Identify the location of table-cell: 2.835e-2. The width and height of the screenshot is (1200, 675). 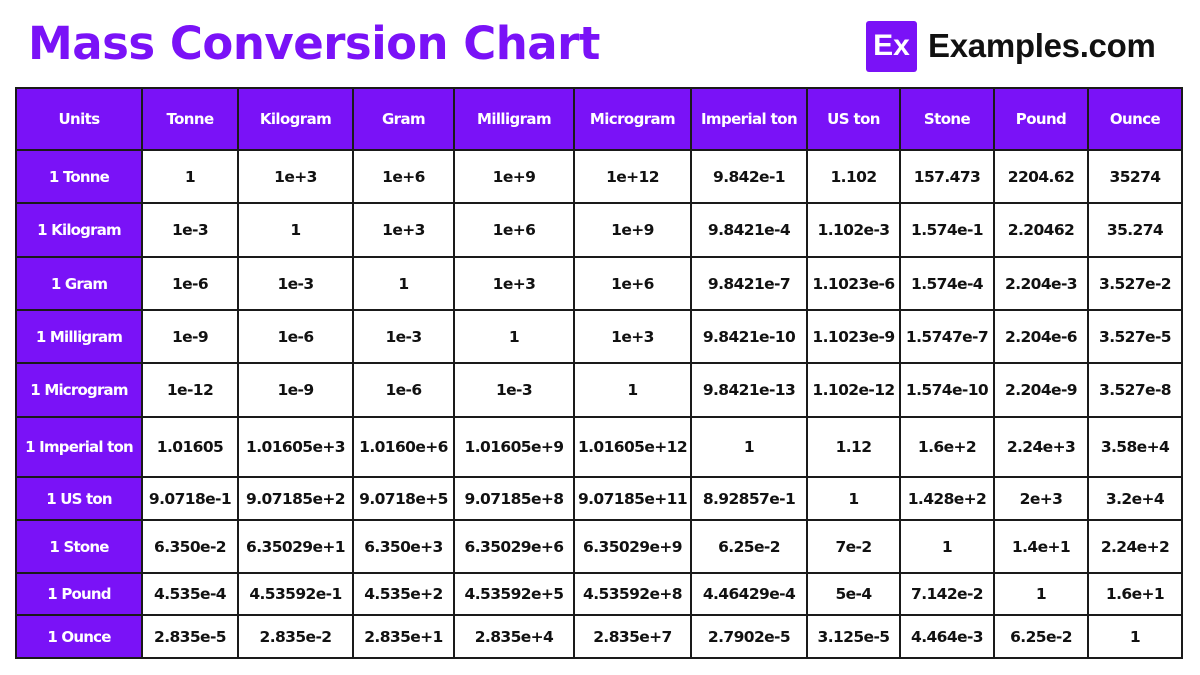
(295, 636).